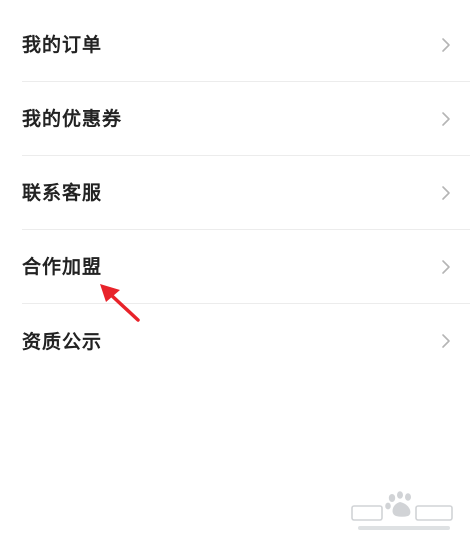 Image resolution: width=470 pixels, height=546 pixels. What do you see at coordinates (62, 267) in the screenshot?
I see `menu-item-label: 合作加盟` at bounding box center [62, 267].